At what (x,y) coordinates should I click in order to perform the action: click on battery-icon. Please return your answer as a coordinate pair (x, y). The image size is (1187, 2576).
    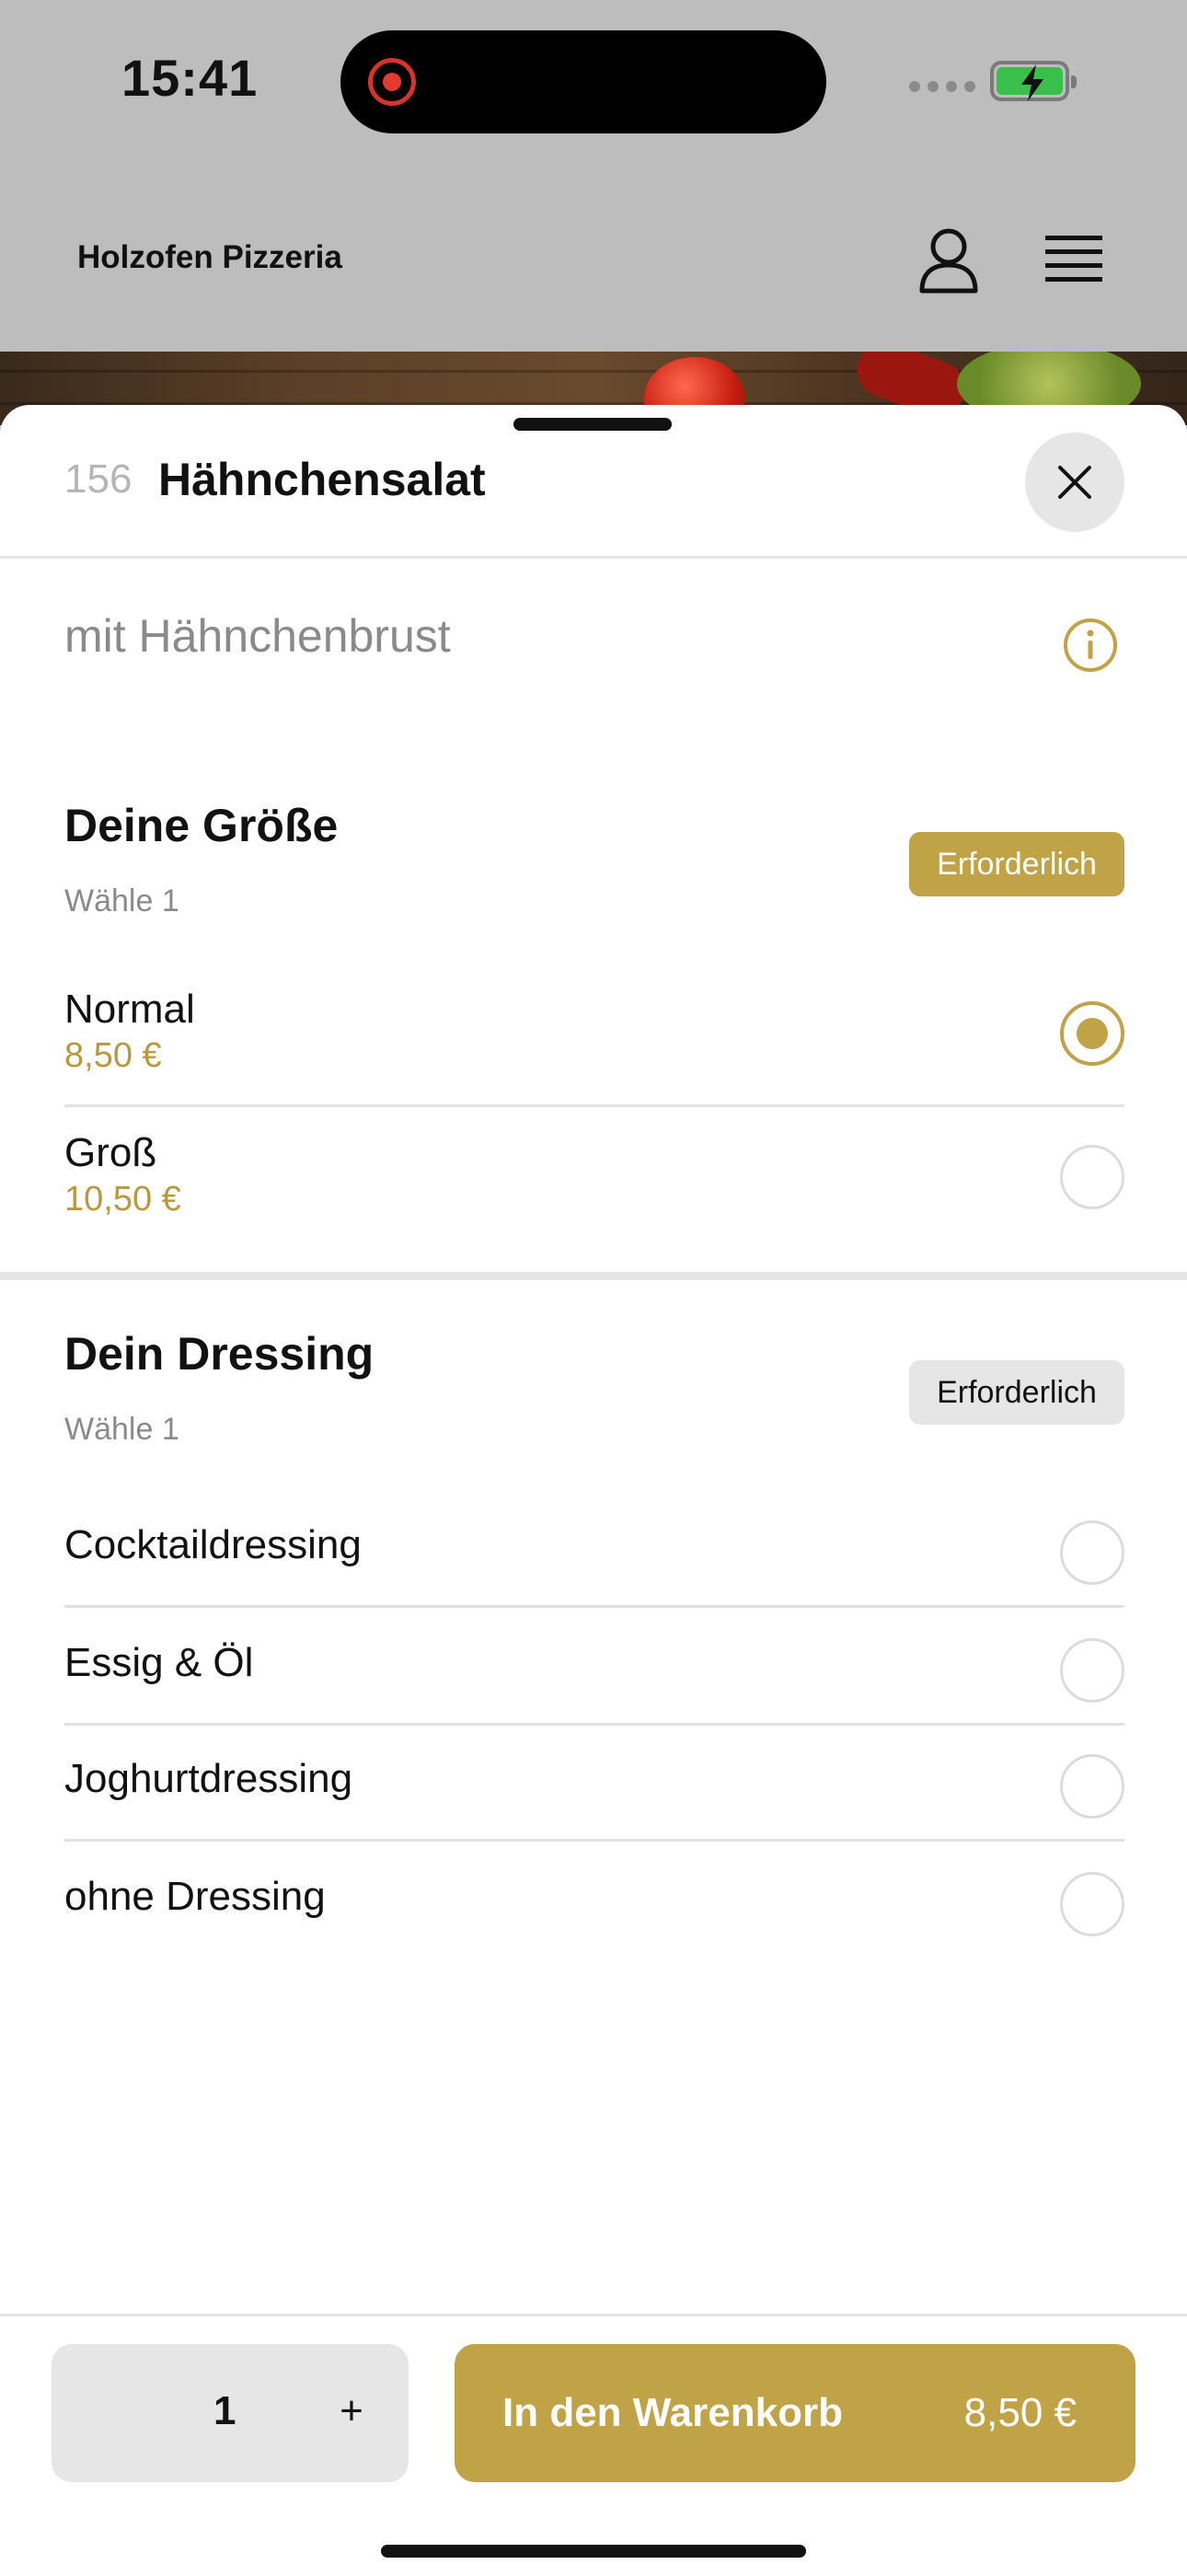
    Looking at the image, I should click on (1033, 81).